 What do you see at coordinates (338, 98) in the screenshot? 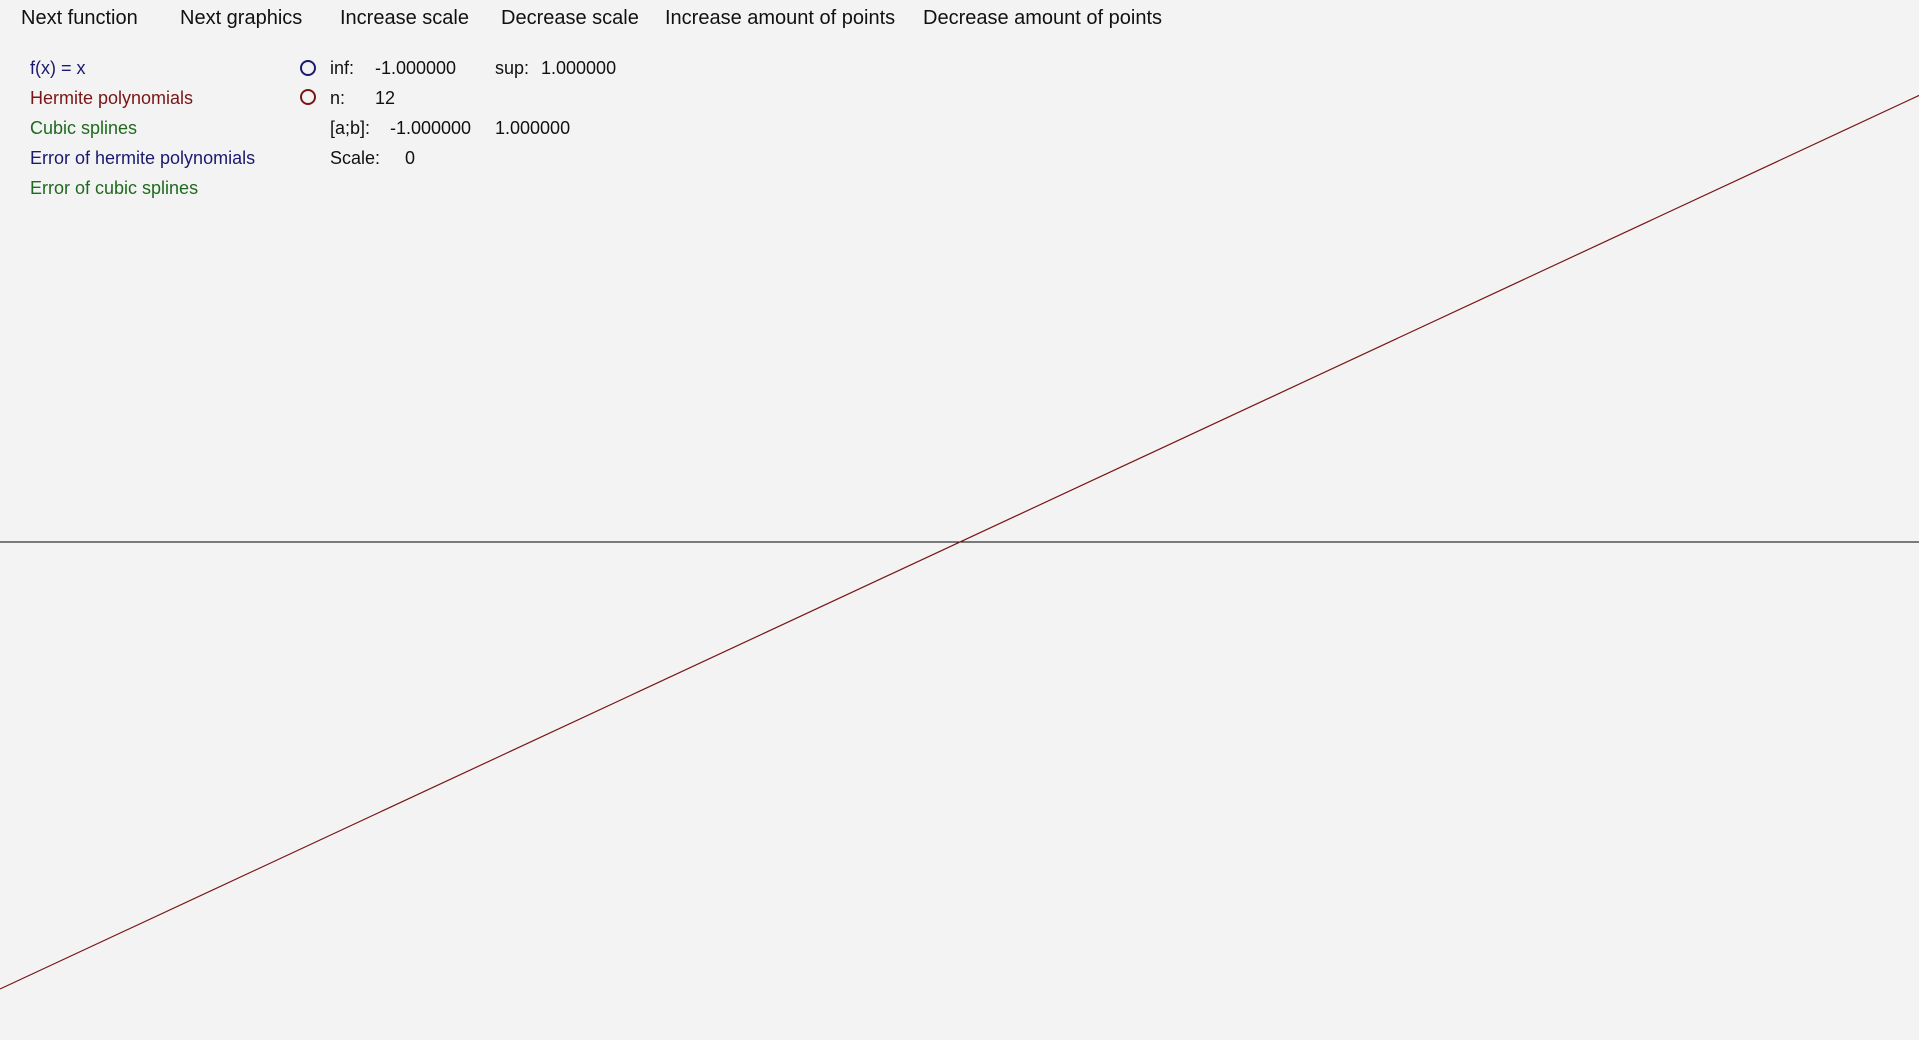
I see `n-label: n:` at bounding box center [338, 98].